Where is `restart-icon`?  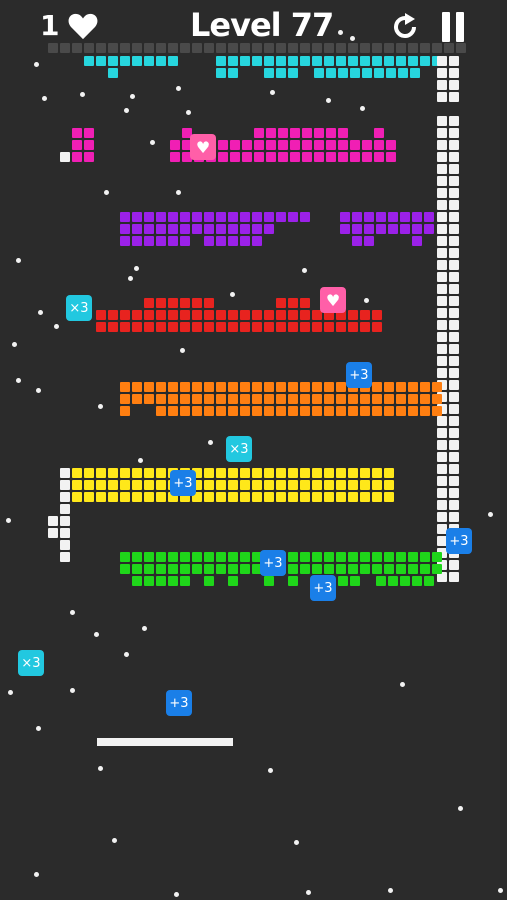 restart-icon is located at coordinates (405, 27).